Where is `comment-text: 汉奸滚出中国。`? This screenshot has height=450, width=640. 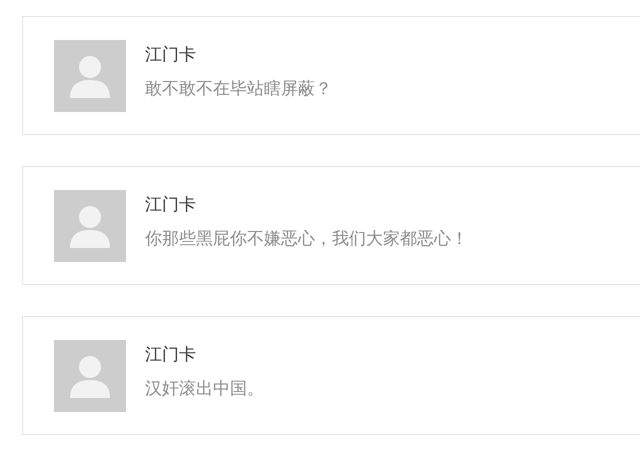
comment-text: 汉奸滚出中国。 is located at coordinates (204, 389).